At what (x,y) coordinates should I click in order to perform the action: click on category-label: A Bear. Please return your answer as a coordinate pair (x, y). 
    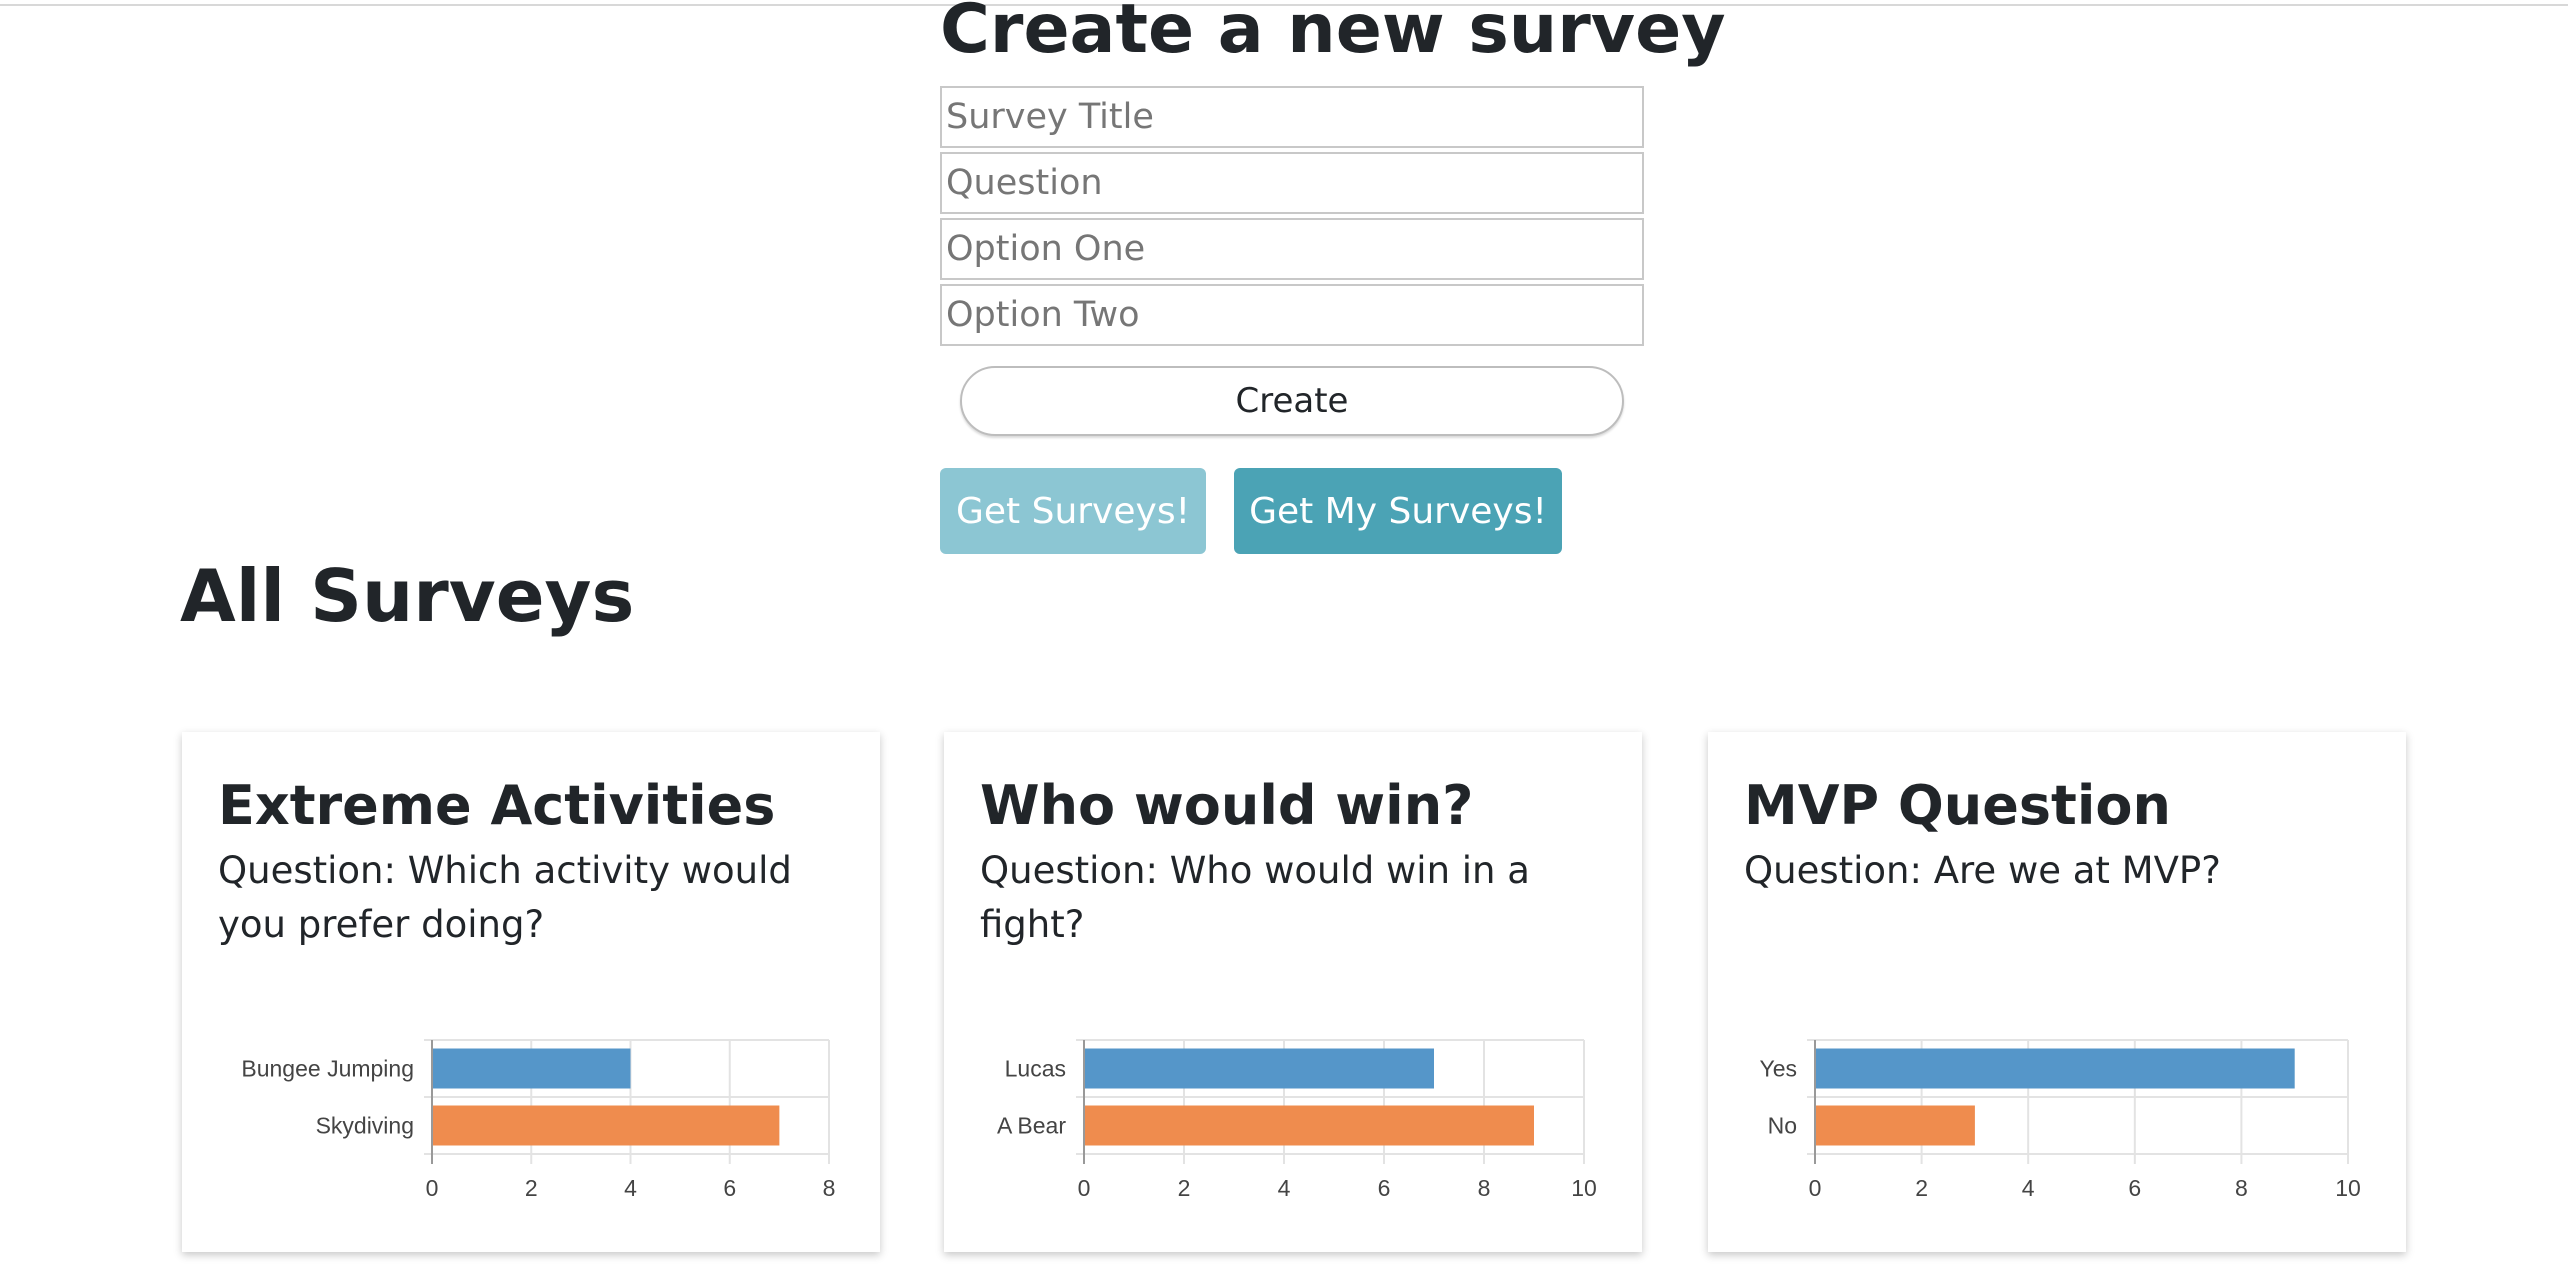
    Looking at the image, I should click on (1031, 1126).